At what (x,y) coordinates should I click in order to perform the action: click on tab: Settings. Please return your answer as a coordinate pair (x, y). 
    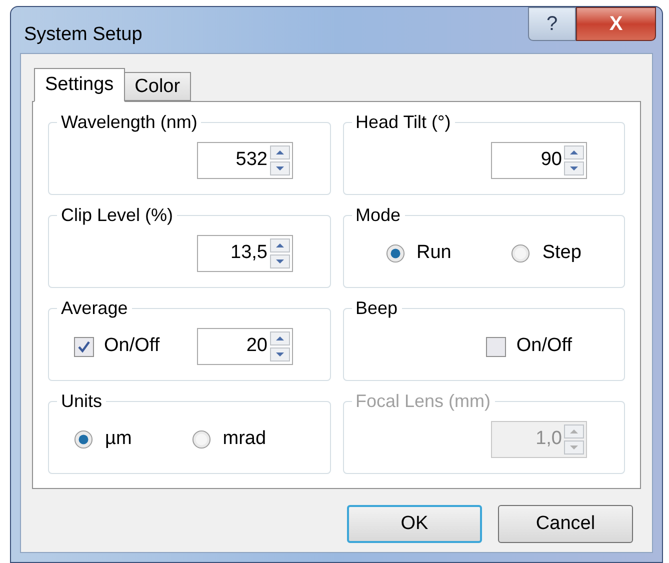
    Looking at the image, I should click on (79, 85).